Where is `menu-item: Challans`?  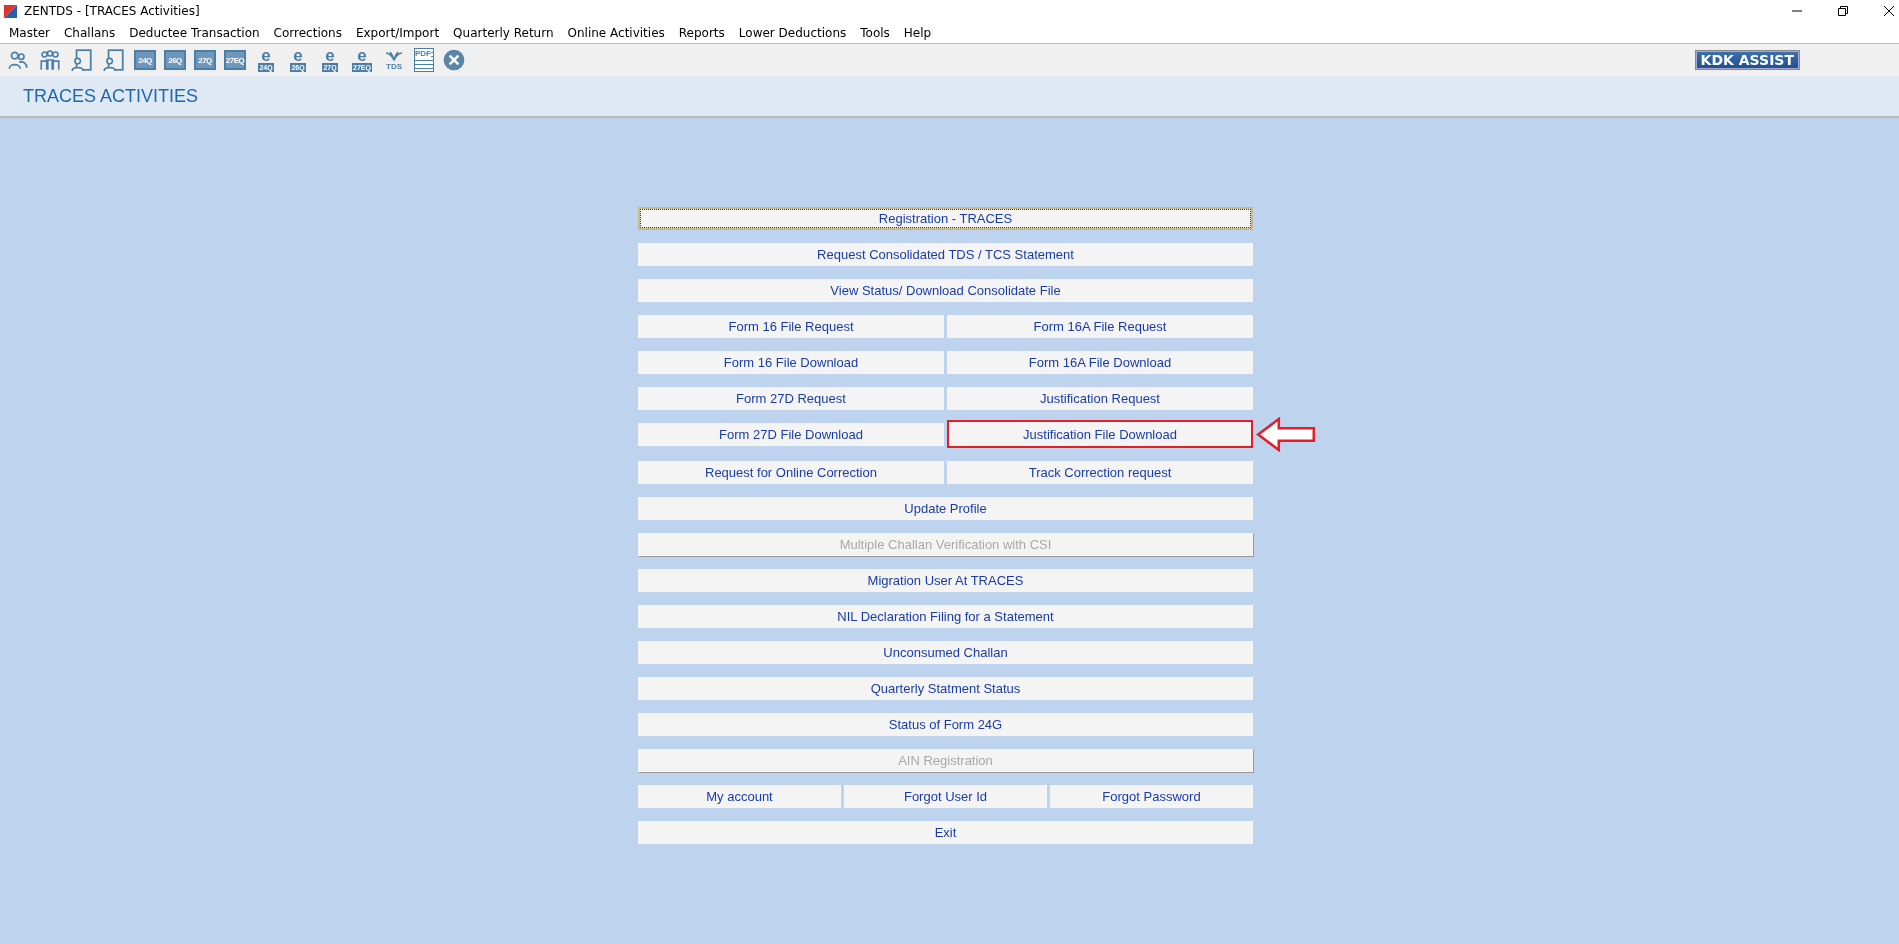
menu-item: Challans is located at coordinates (90, 32).